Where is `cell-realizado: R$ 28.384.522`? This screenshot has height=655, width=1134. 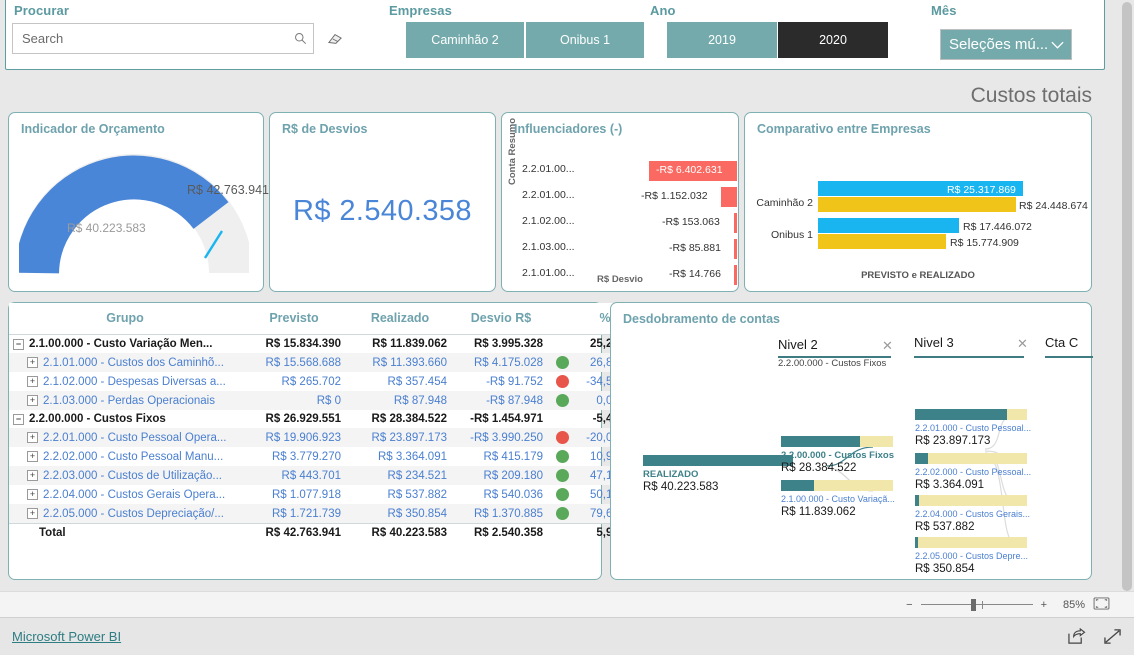
cell-realizado: R$ 28.384.522 is located at coordinates (409, 419).